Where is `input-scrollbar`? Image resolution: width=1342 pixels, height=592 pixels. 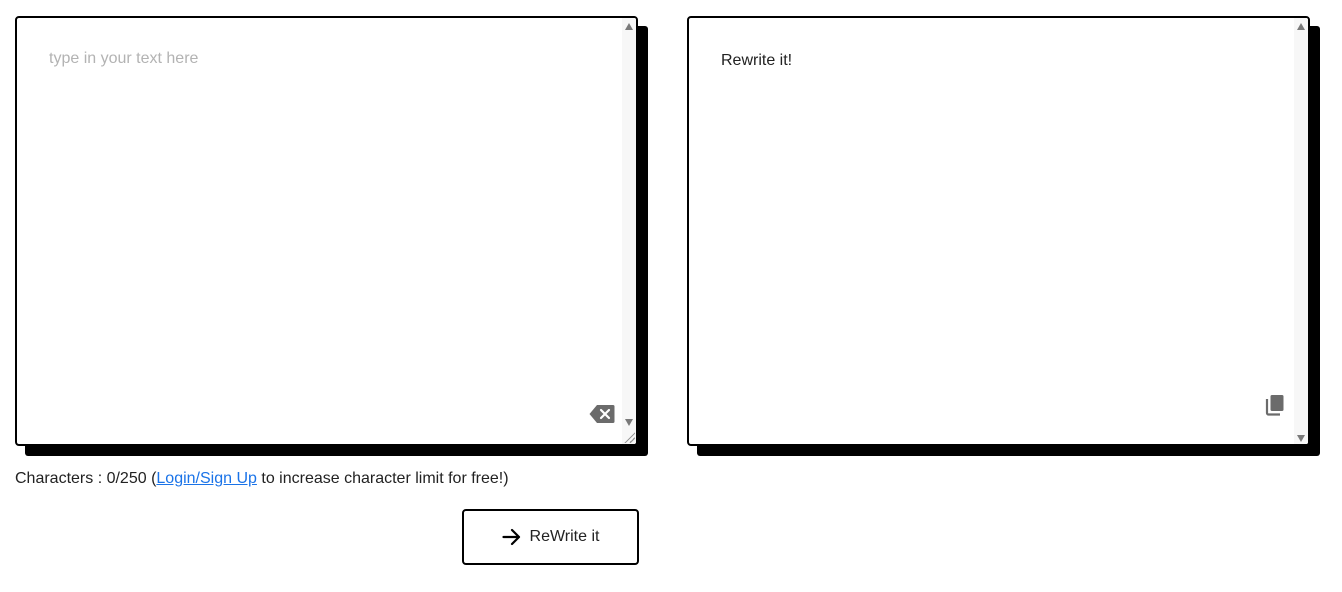
input-scrollbar is located at coordinates (629, 231).